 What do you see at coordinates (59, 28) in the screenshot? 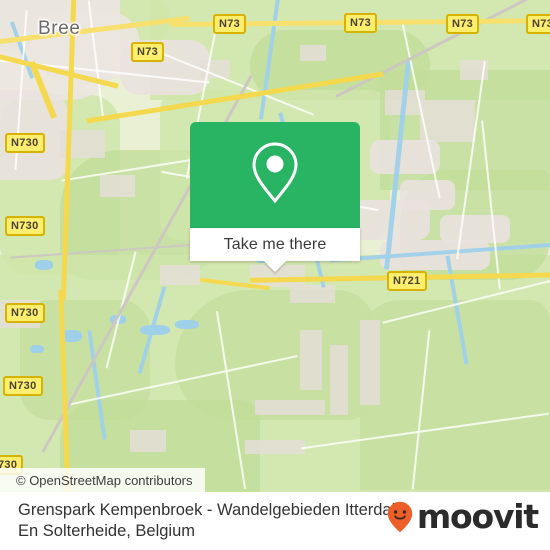
I see `place-label-bree: Bree` at bounding box center [59, 28].